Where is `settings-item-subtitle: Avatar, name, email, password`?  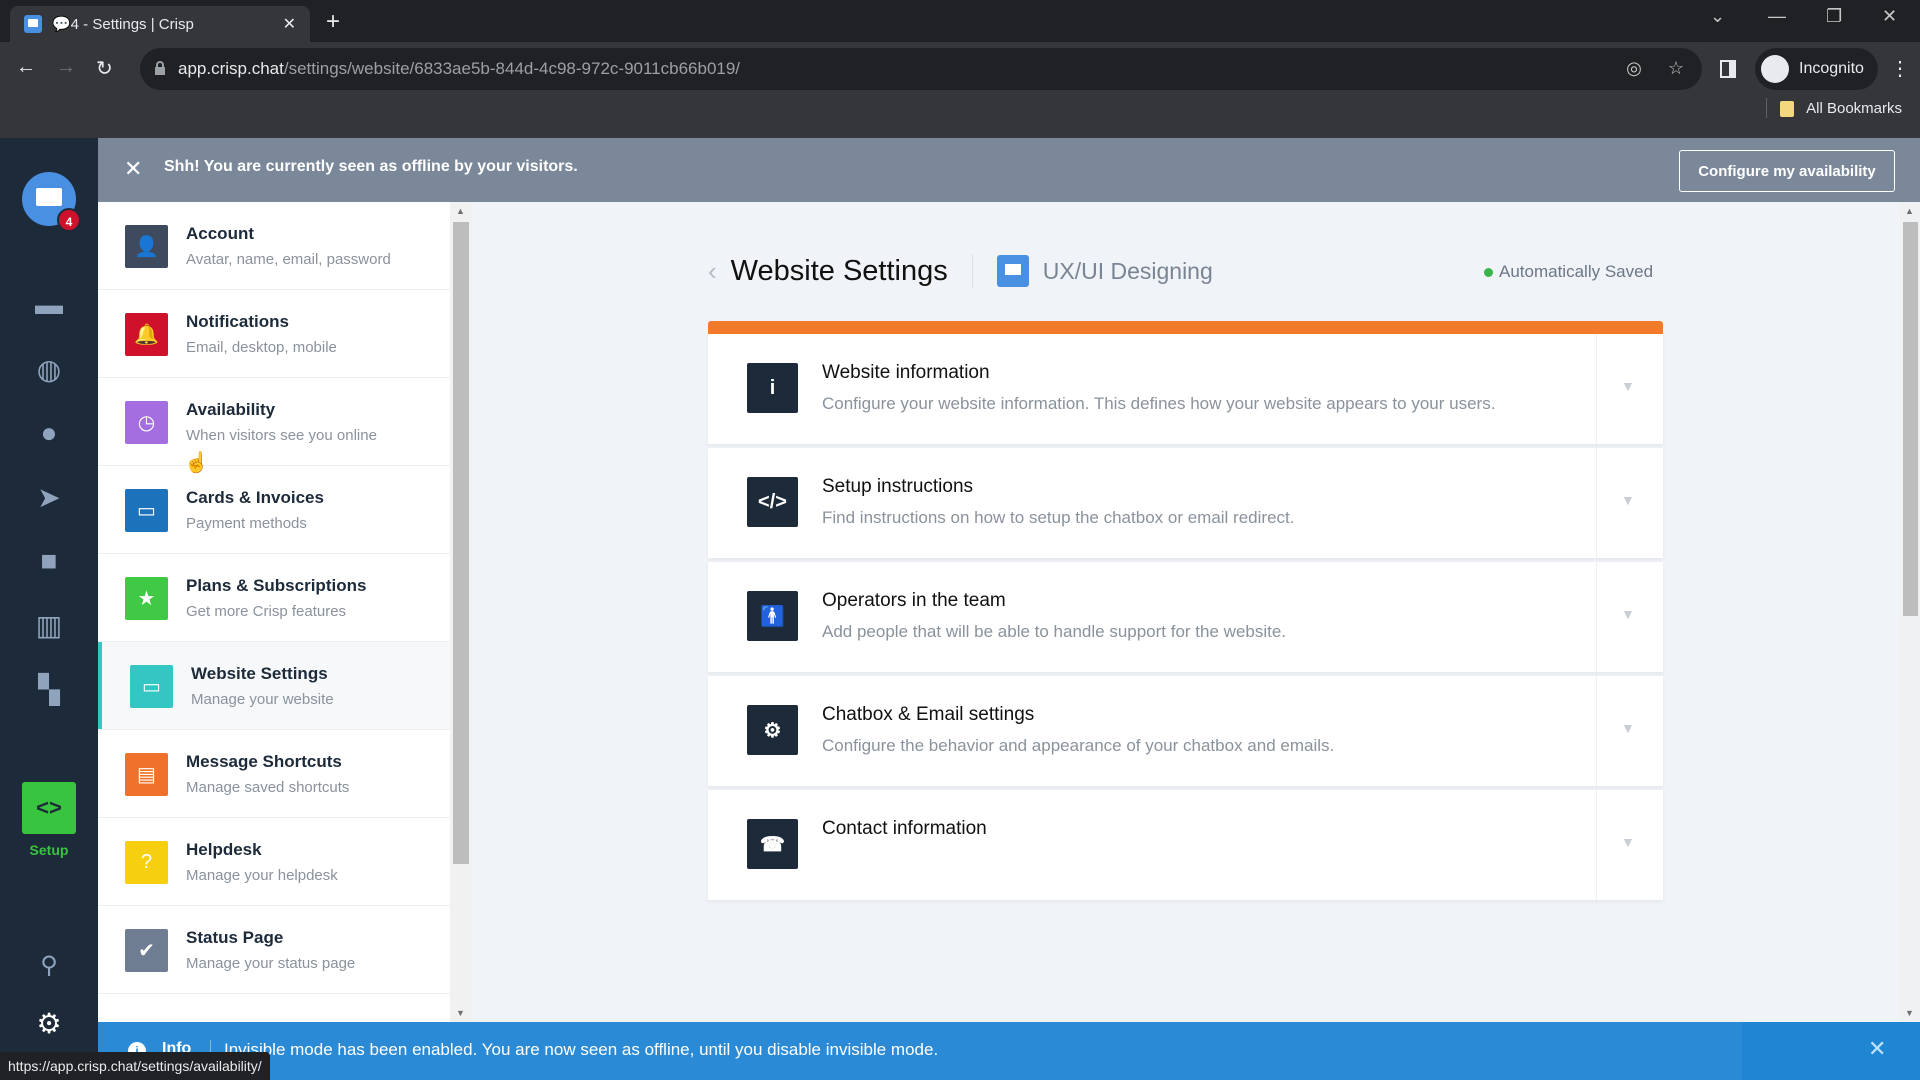 settings-item-subtitle: Avatar, name, email, password is located at coordinates (288, 259).